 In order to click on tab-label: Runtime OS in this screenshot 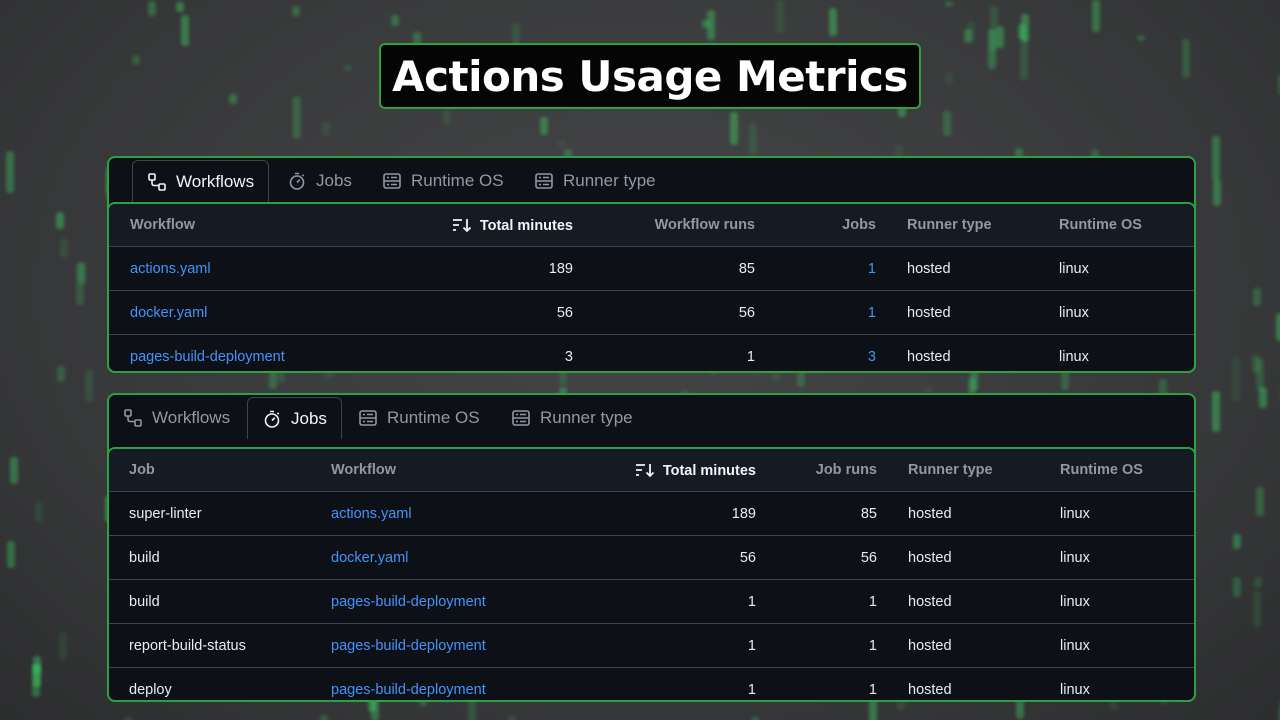, I will do `click(457, 180)`.